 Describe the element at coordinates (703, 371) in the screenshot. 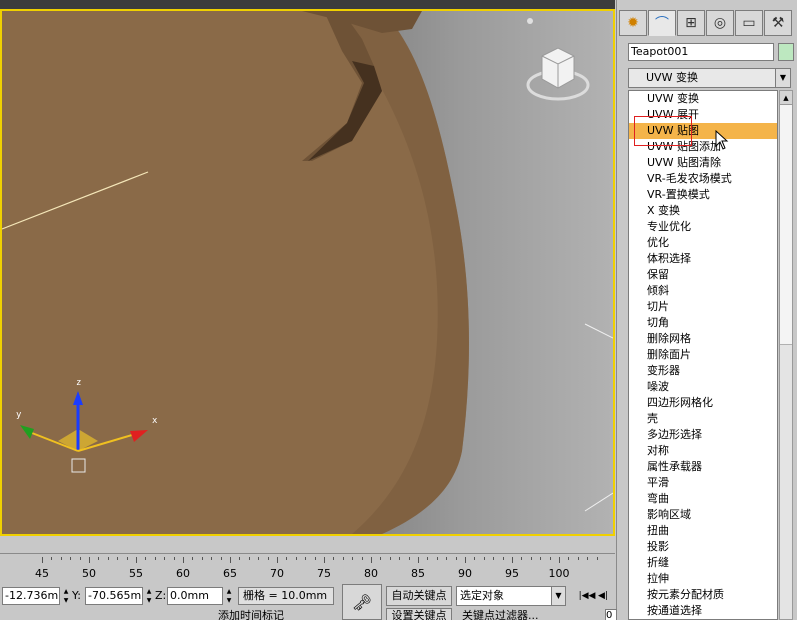

I see `modifier-list-item: 变形器` at that location.